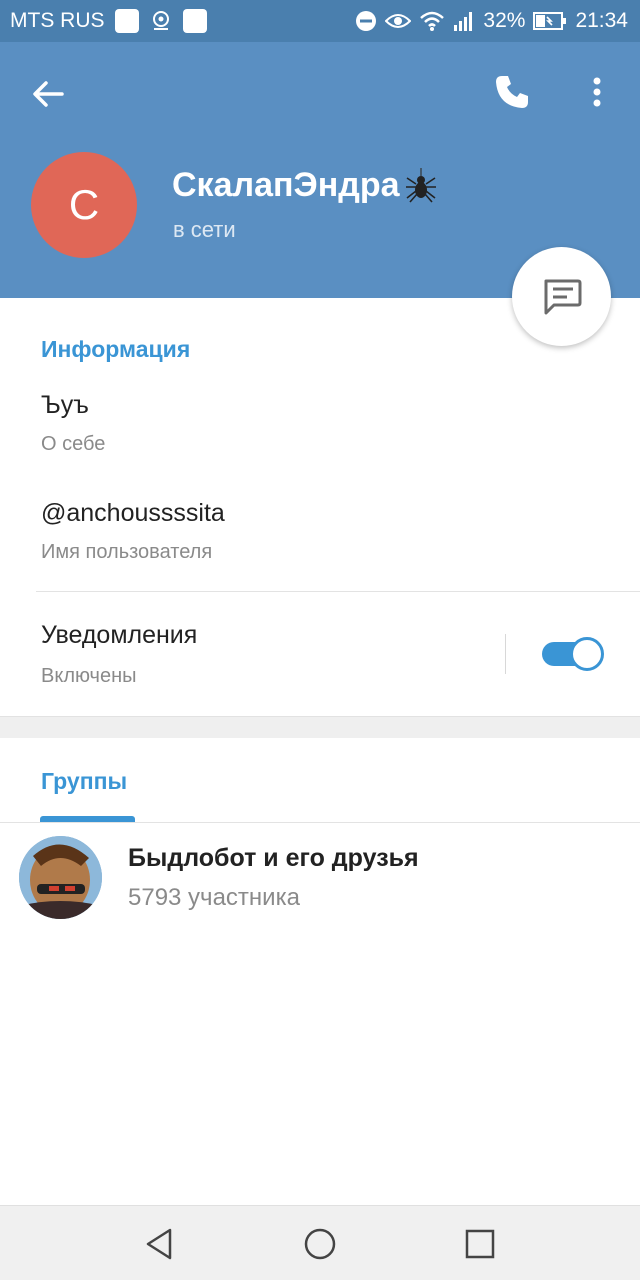 The width and height of the screenshot is (640, 1280). I want to click on bio-value: Ъуъ, so click(65, 405).